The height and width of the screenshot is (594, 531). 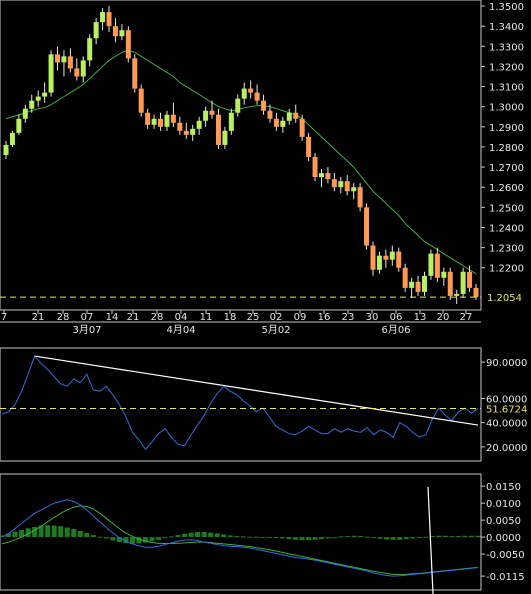 What do you see at coordinates (38, 317) in the screenshot?
I see `day-label: 21` at bounding box center [38, 317].